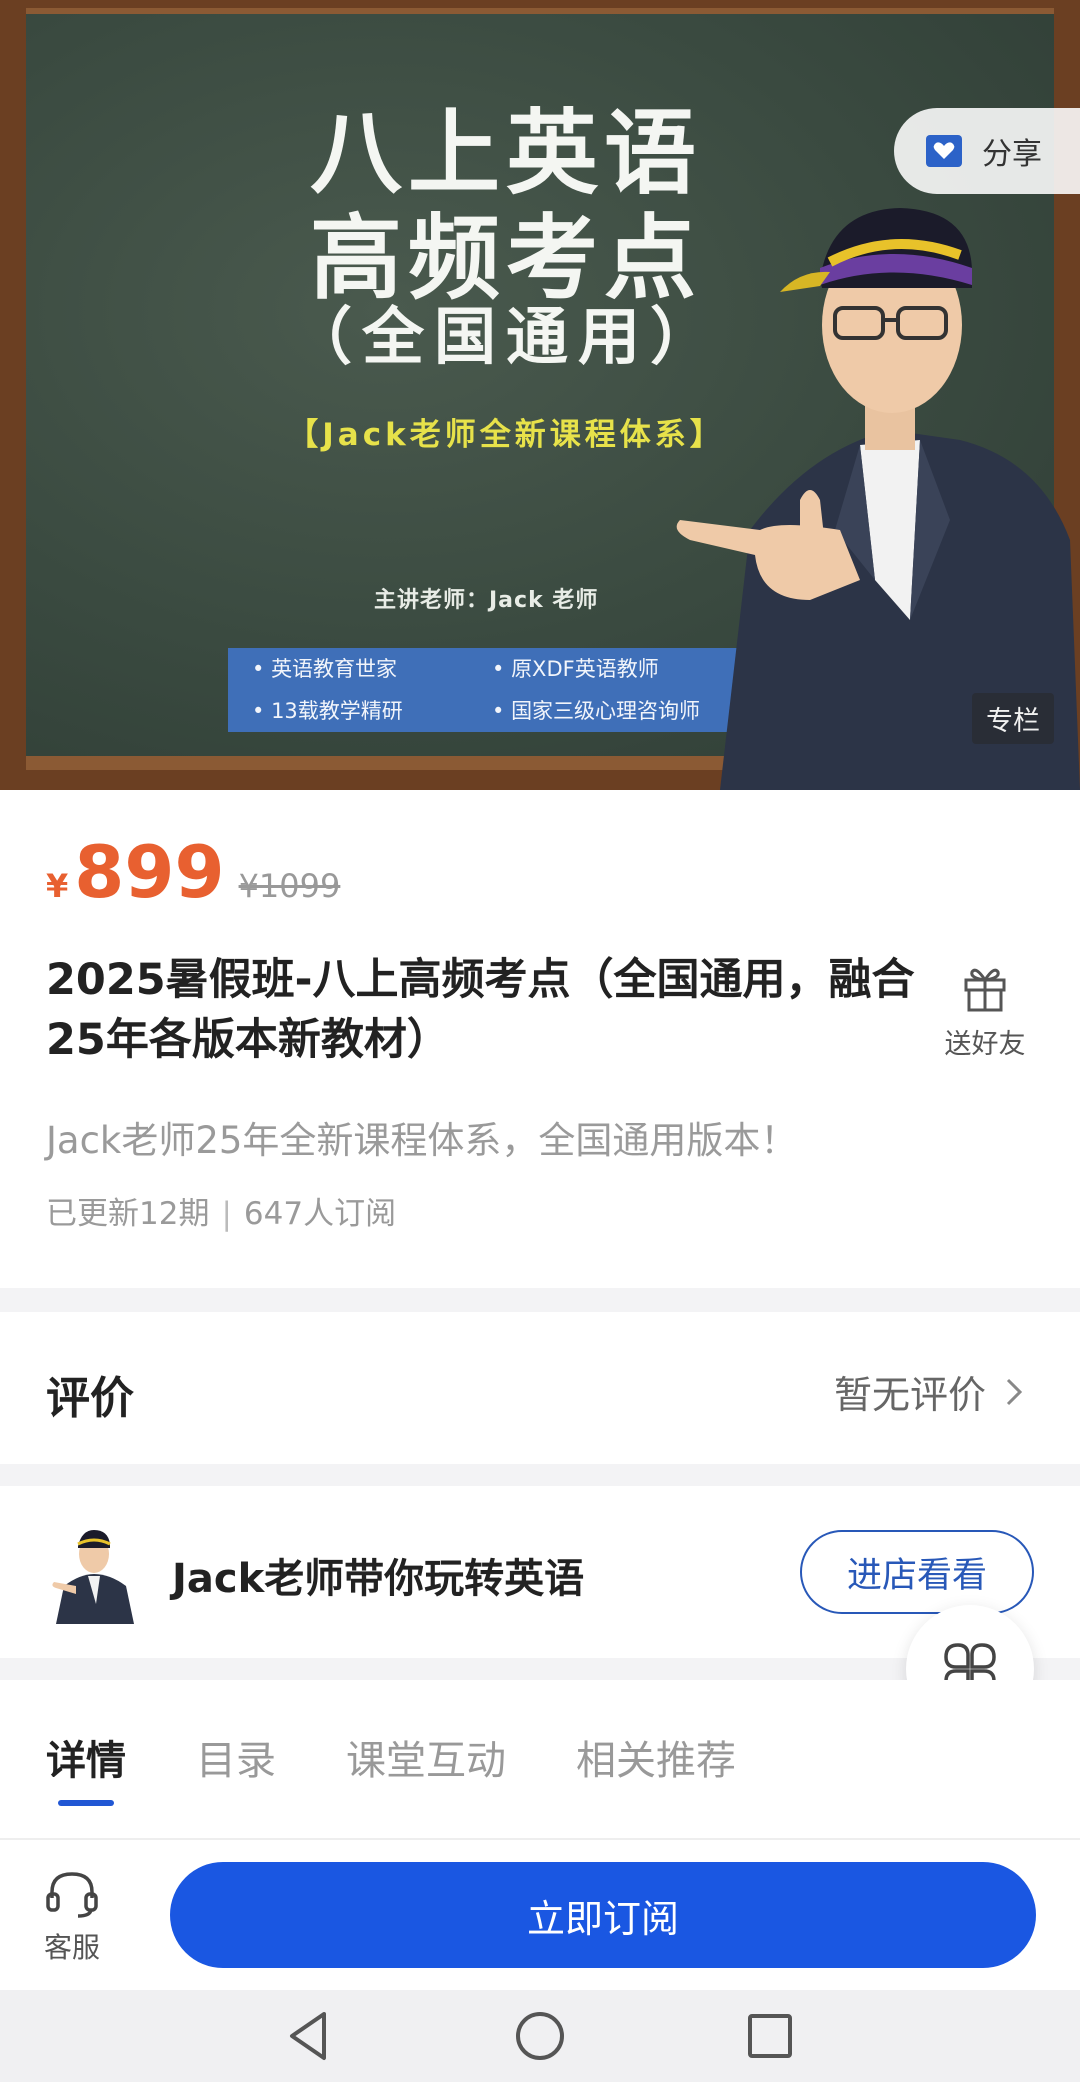  I want to click on tab-classroom-interaction: 课堂互动, so click(426, 1757).